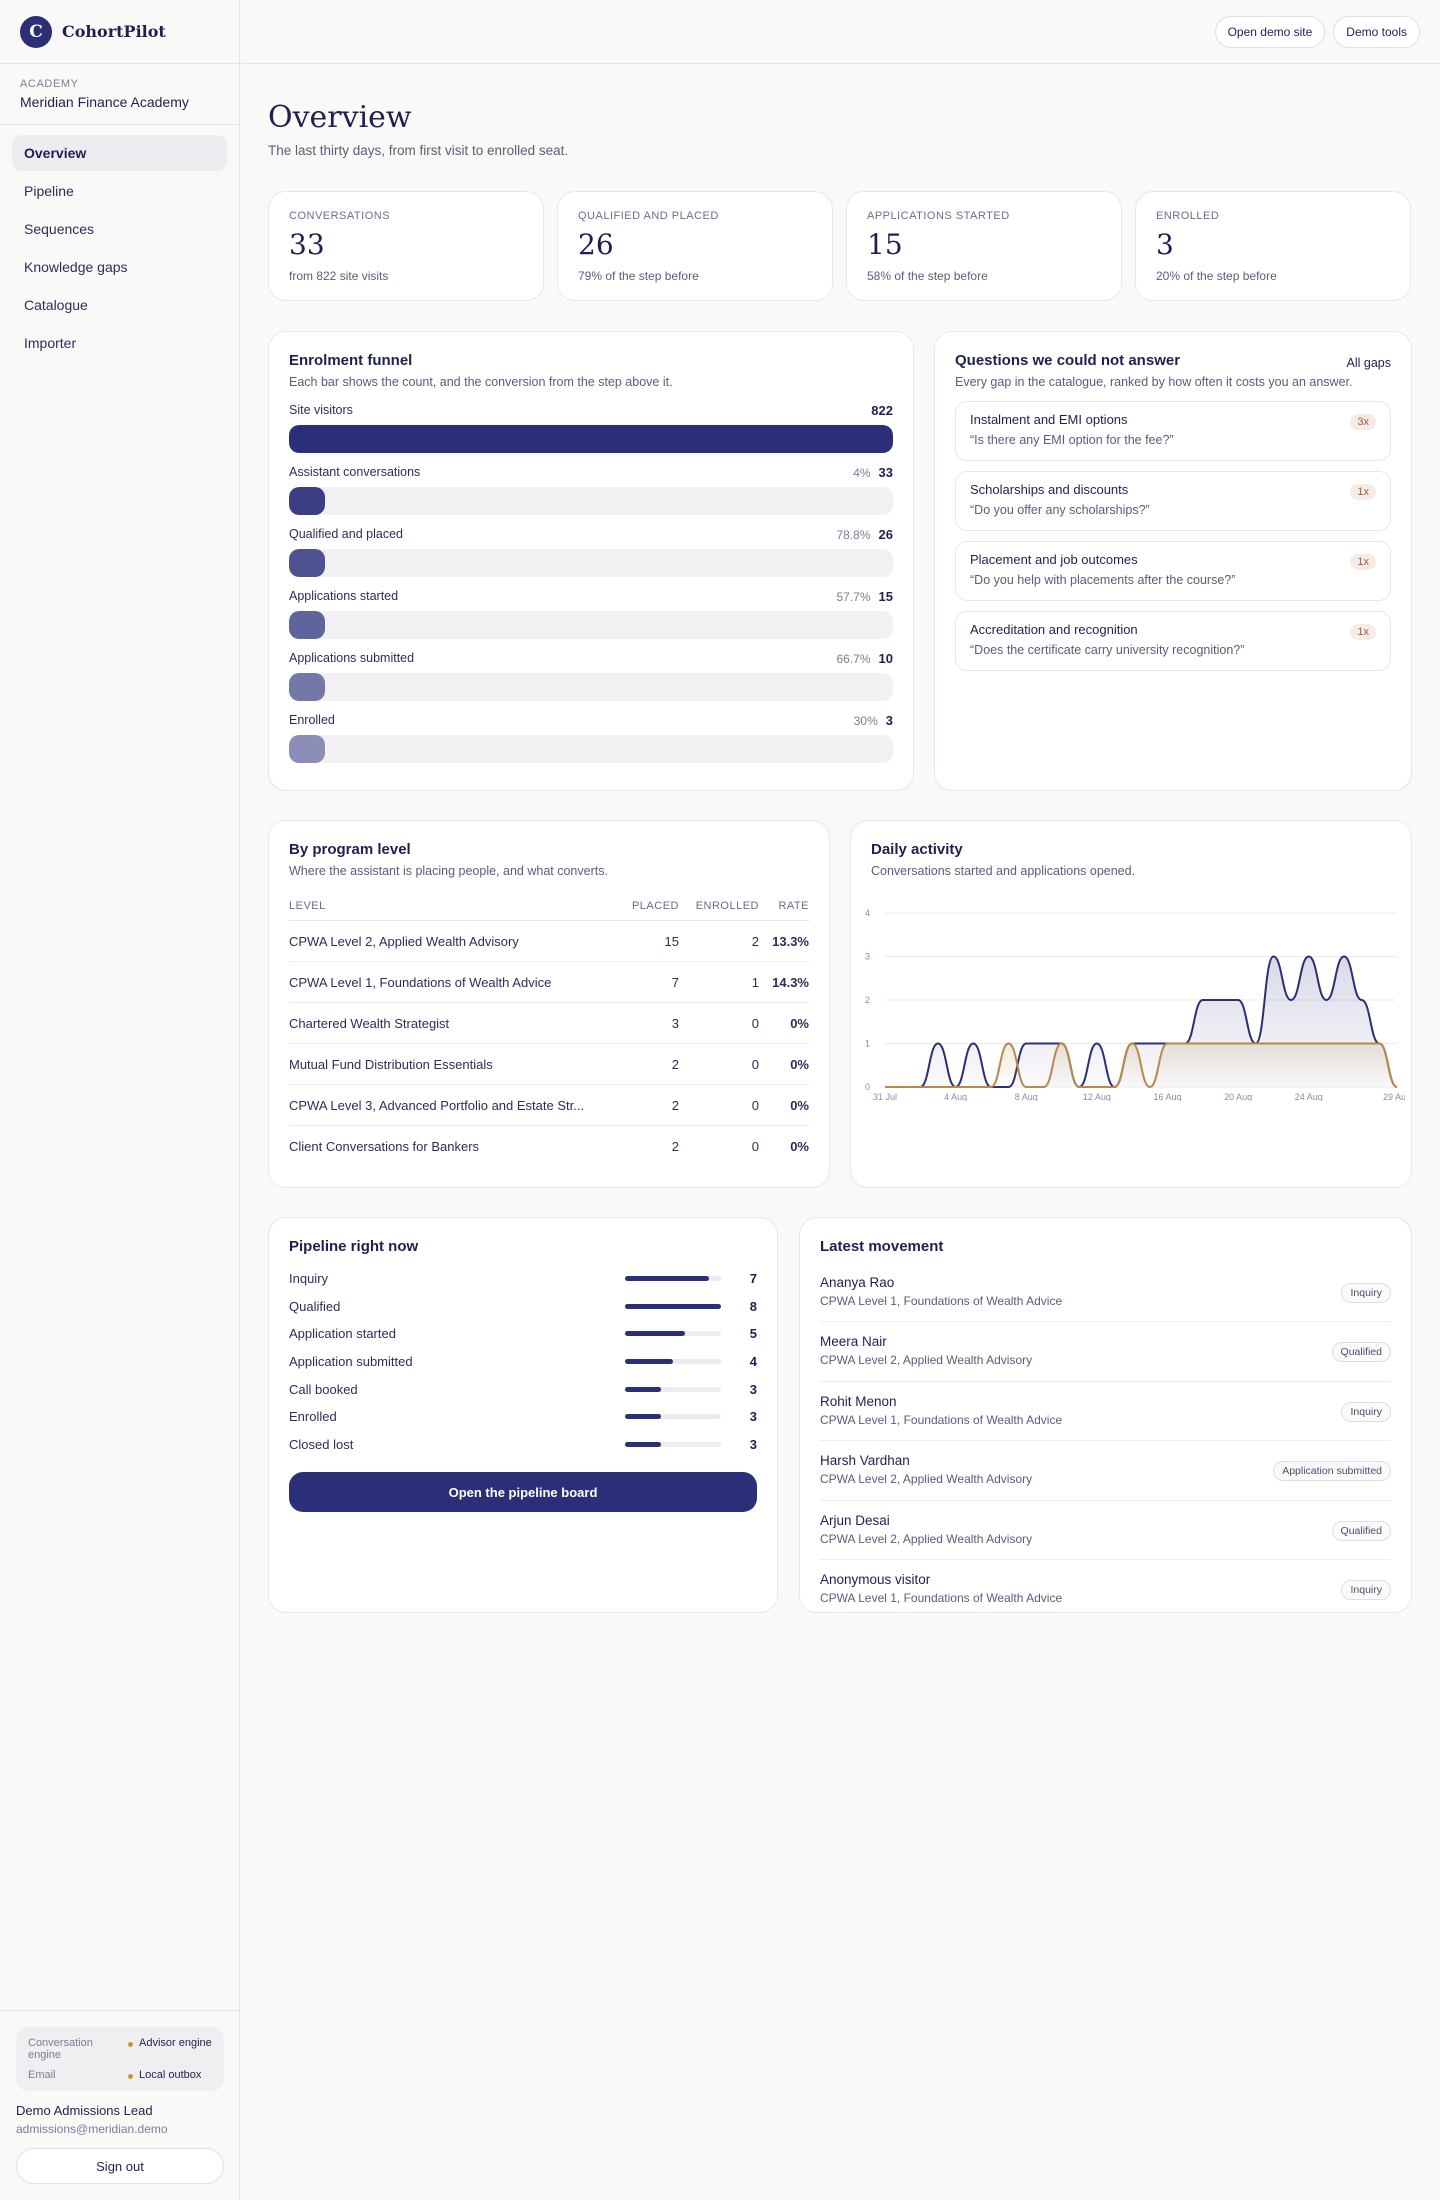 The height and width of the screenshot is (2200, 1440). I want to click on sign-out-button: Sign out, so click(120, 2166).